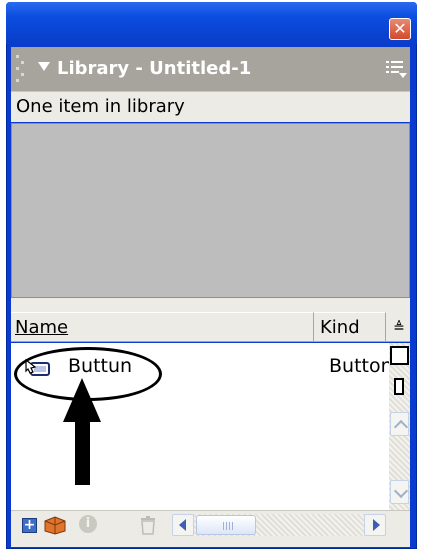  I want to click on item-count-label: One item in library, so click(100, 106).